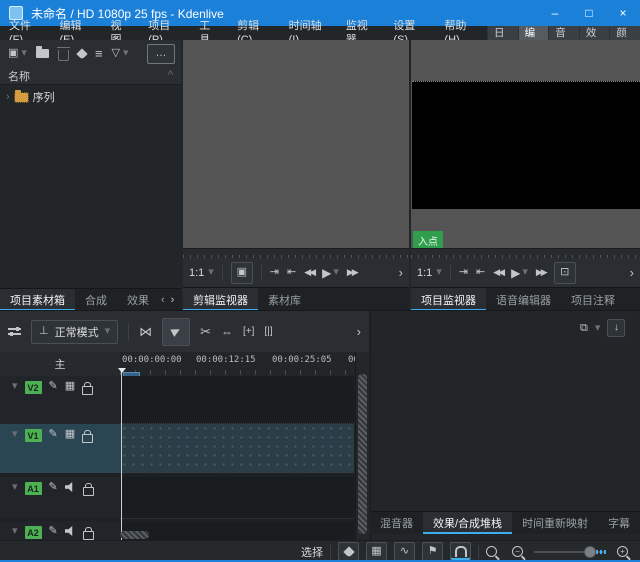  Describe the element at coordinates (404, 551) in the screenshot. I see `audio-thumbnails-button: ∿` at that location.